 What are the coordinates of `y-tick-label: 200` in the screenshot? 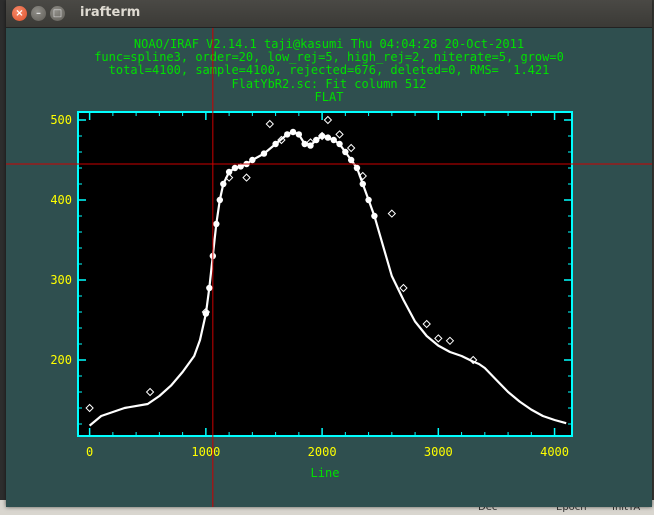 It's located at (61, 360).